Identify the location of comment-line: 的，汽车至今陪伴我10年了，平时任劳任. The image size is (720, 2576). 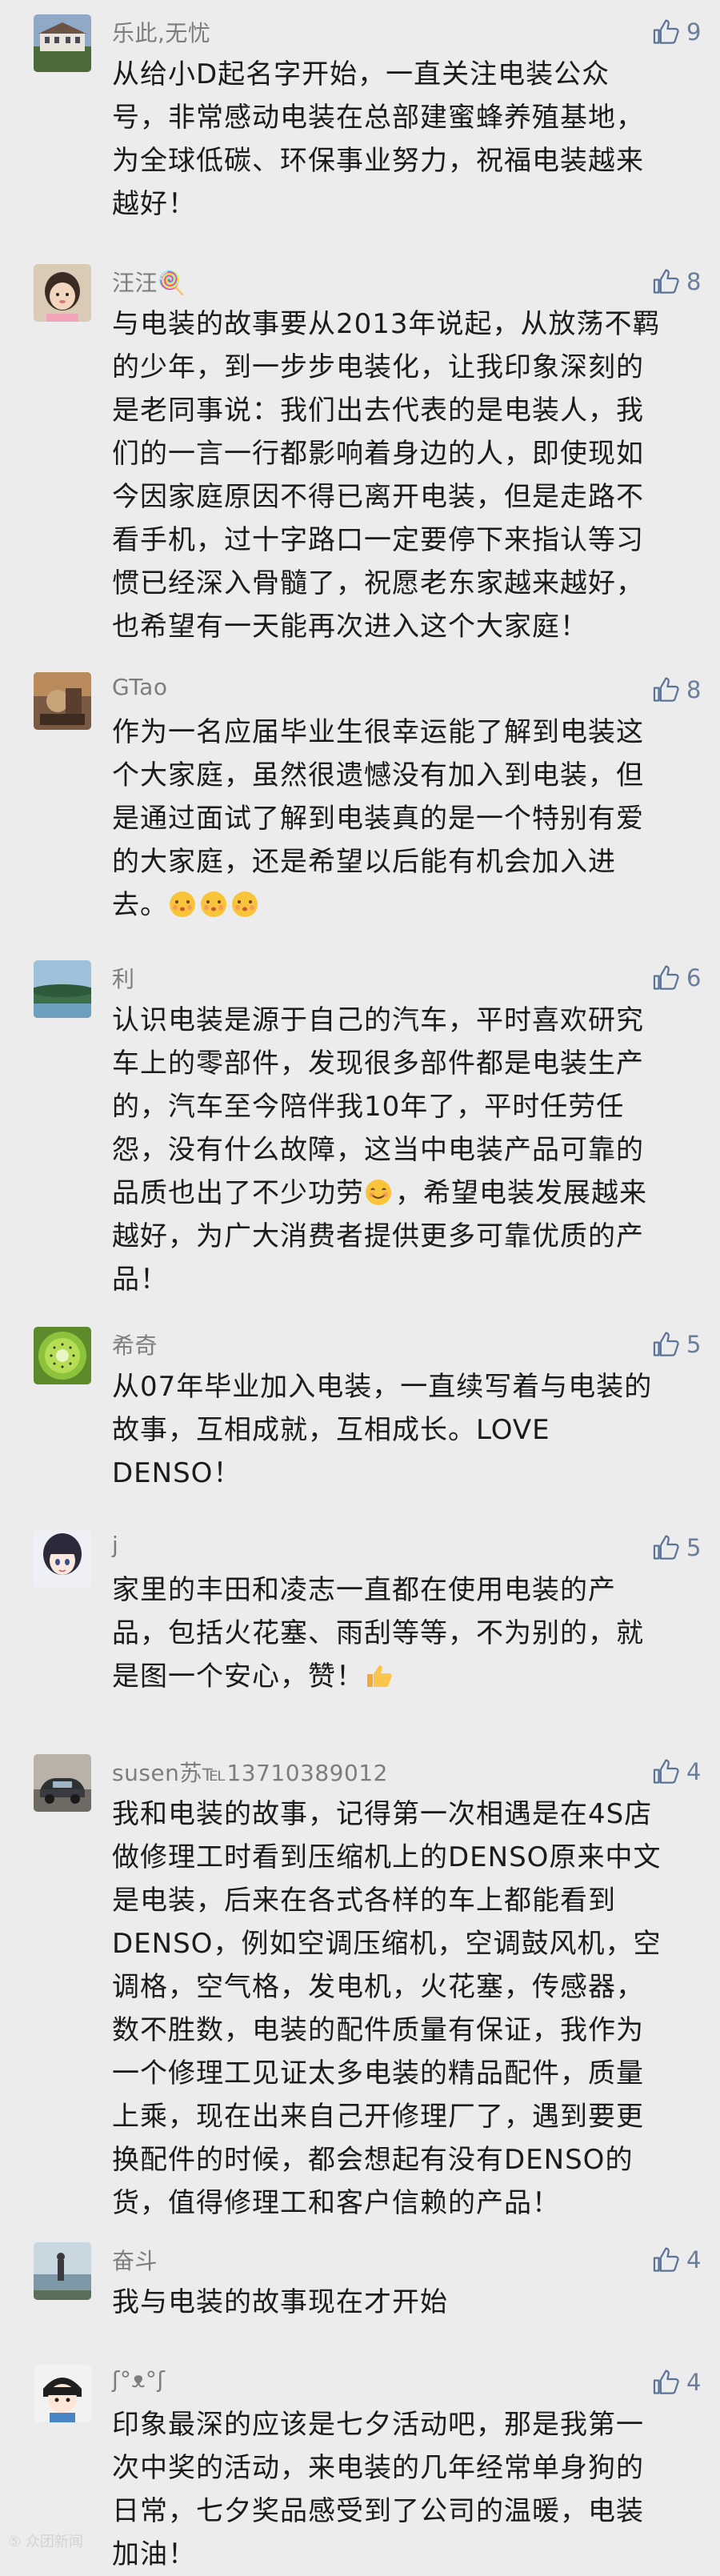
(368, 1107).